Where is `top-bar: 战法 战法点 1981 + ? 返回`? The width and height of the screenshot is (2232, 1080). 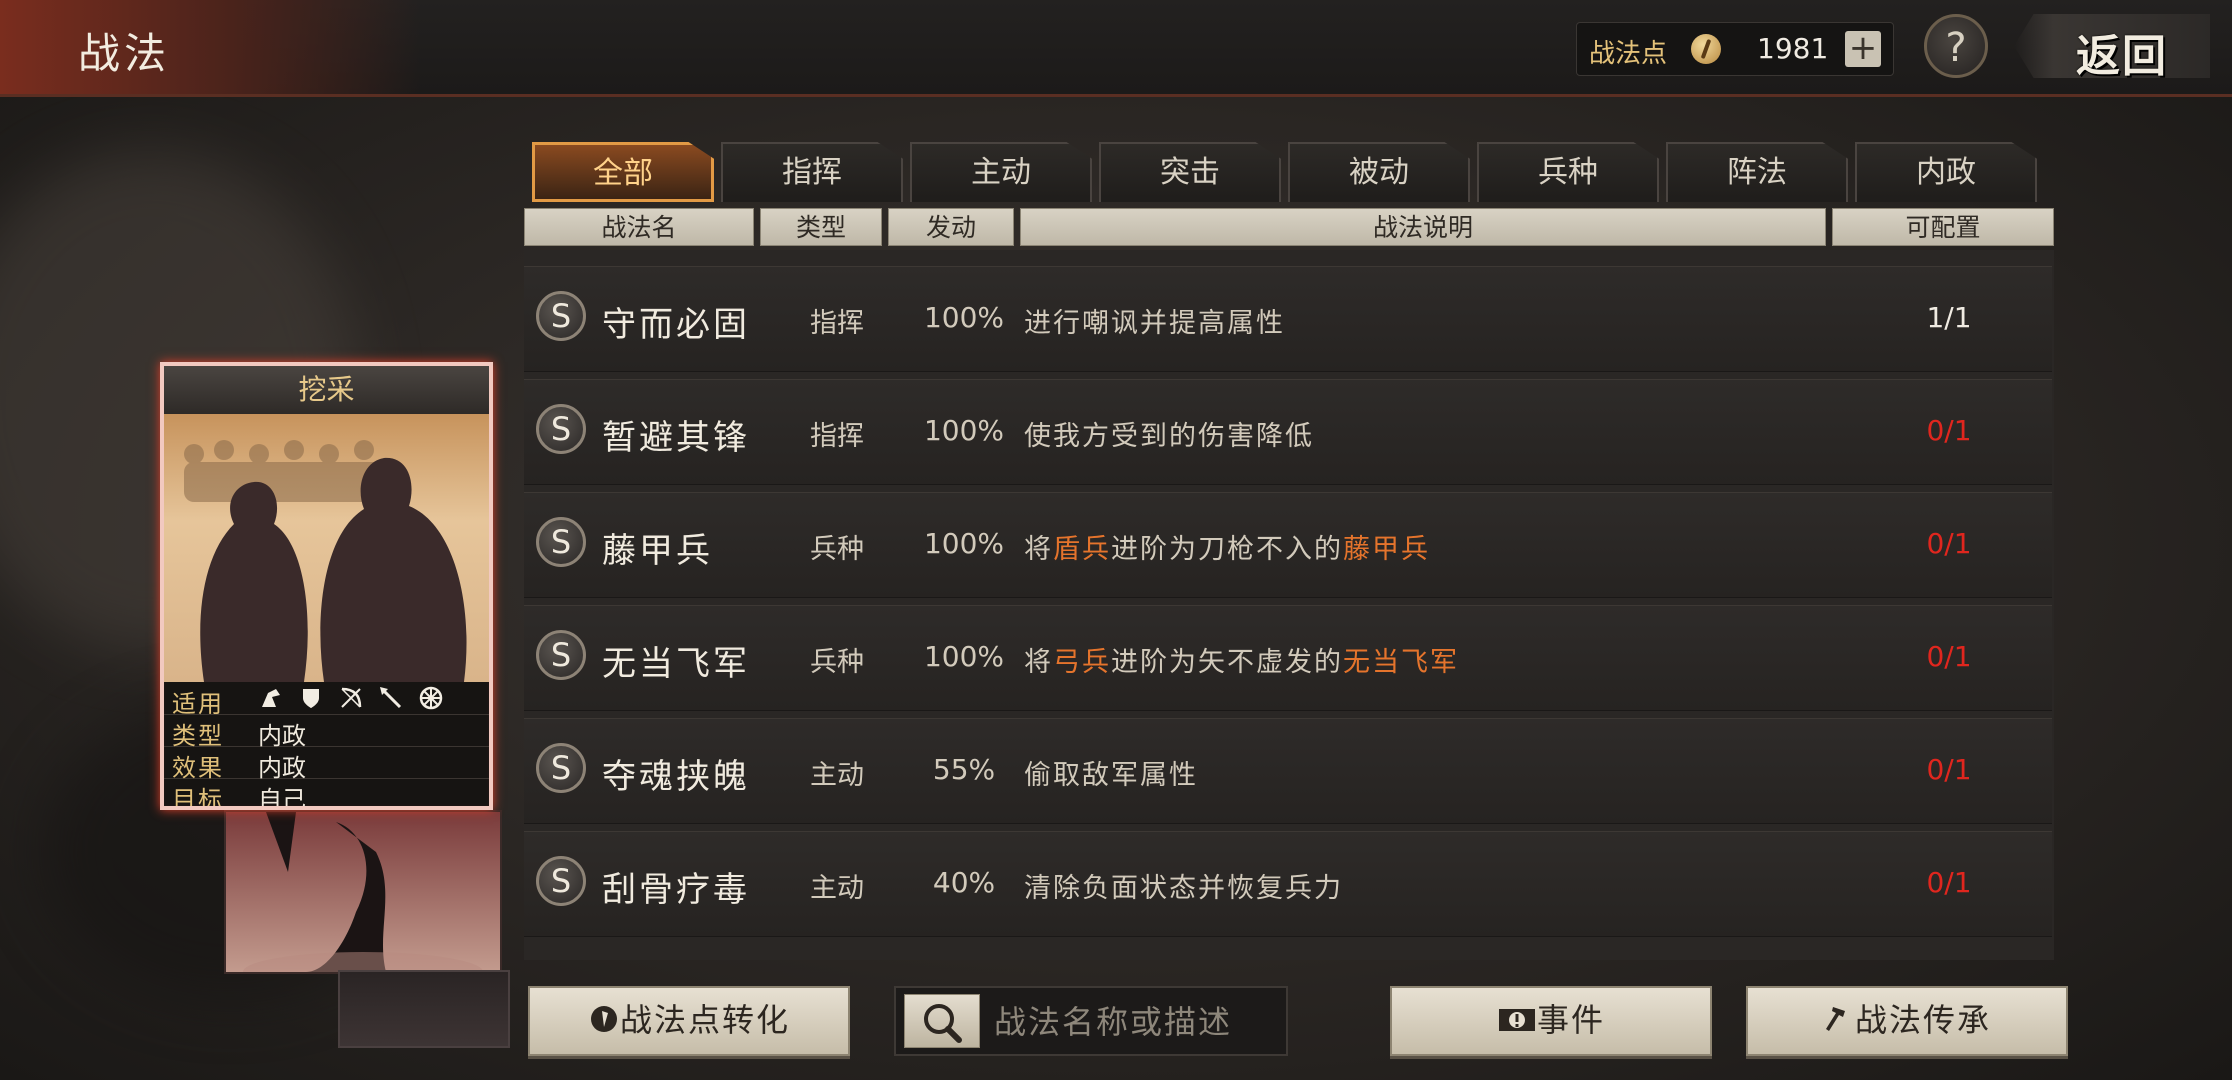
top-bar: 战法 战法点 1981 + ? 返回 is located at coordinates (1116, 48).